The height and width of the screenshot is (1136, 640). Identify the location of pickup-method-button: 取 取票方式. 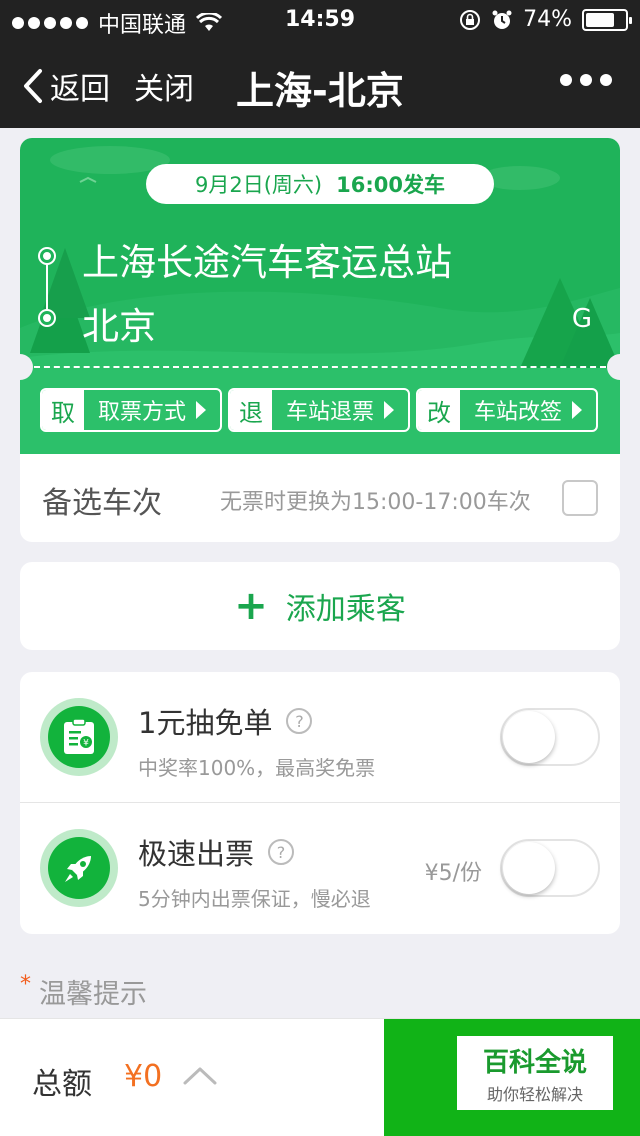
(131, 410).